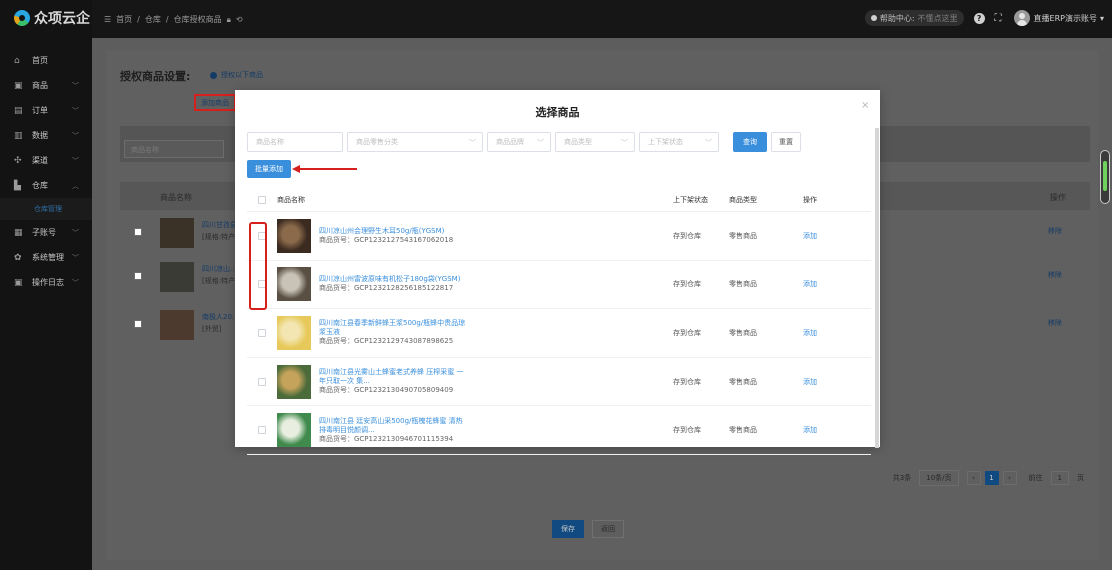 This screenshot has width=1112, height=570. Describe the element at coordinates (40, 85) in the screenshot. I see `sidebar-item-label: 商品` at that location.